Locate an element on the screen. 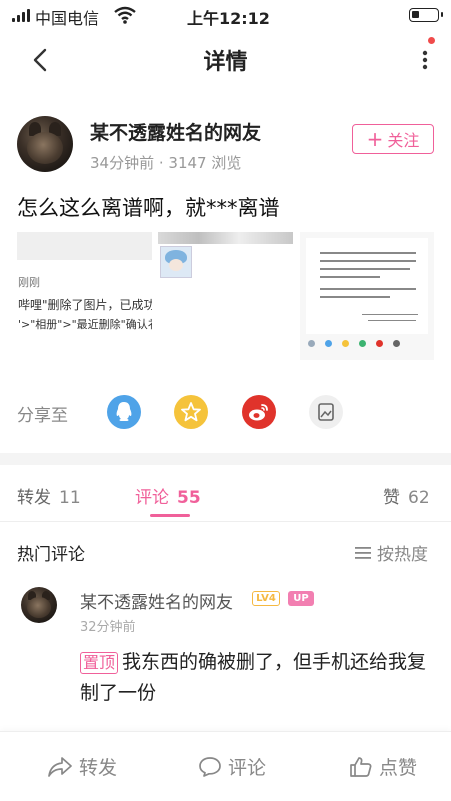 This screenshot has width=451, height=801. sort-label: 按热度 is located at coordinates (402, 555).